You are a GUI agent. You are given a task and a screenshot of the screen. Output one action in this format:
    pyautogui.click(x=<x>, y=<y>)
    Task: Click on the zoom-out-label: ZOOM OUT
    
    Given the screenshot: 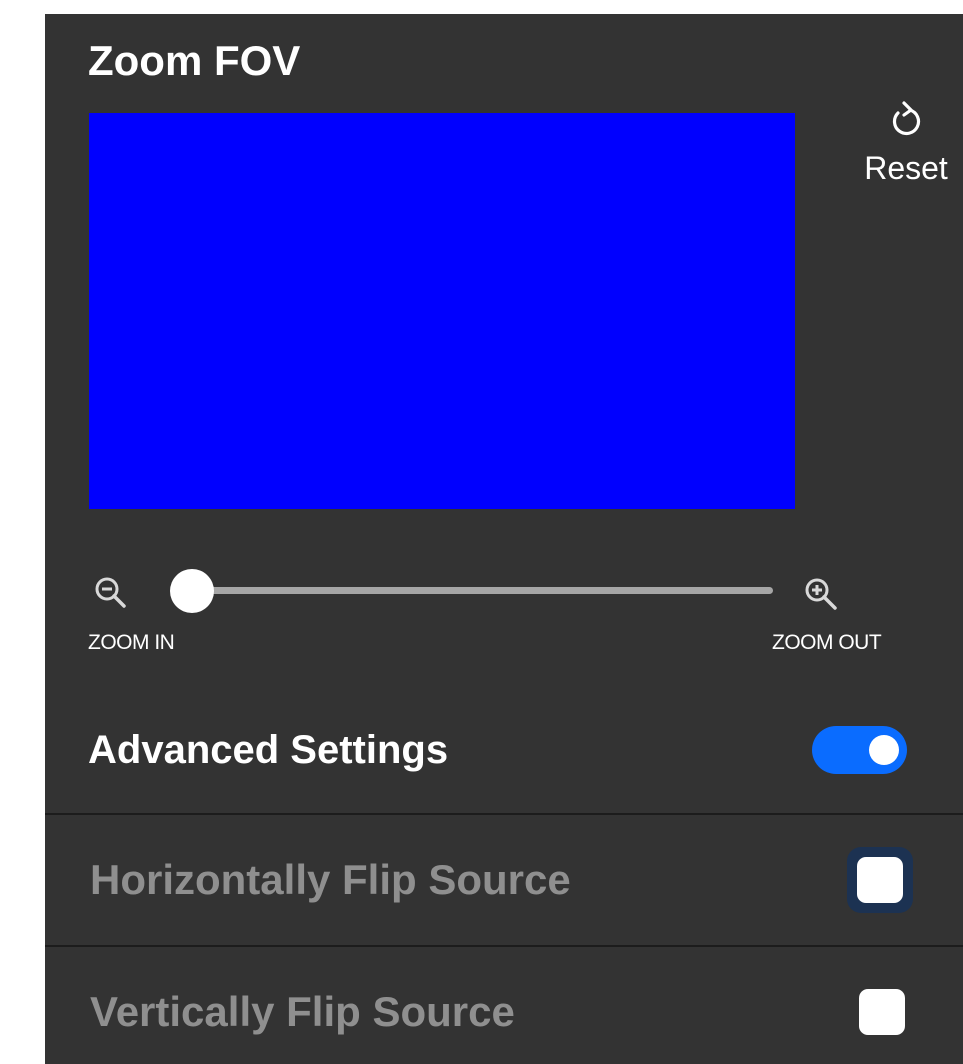 What is the action you would take?
    pyautogui.click(x=827, y=642)
    